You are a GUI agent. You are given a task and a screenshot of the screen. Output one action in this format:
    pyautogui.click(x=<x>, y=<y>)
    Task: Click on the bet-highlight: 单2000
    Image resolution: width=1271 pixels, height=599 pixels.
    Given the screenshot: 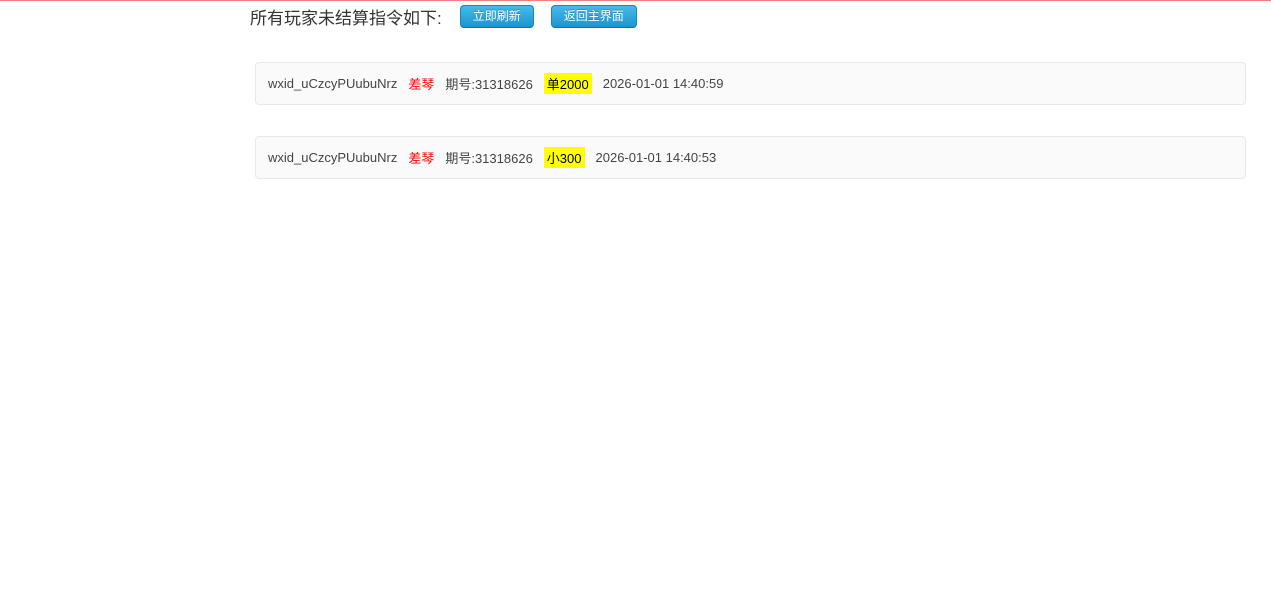 What is the action you would take?
    pyautogui.click(x=567, y=83)
    